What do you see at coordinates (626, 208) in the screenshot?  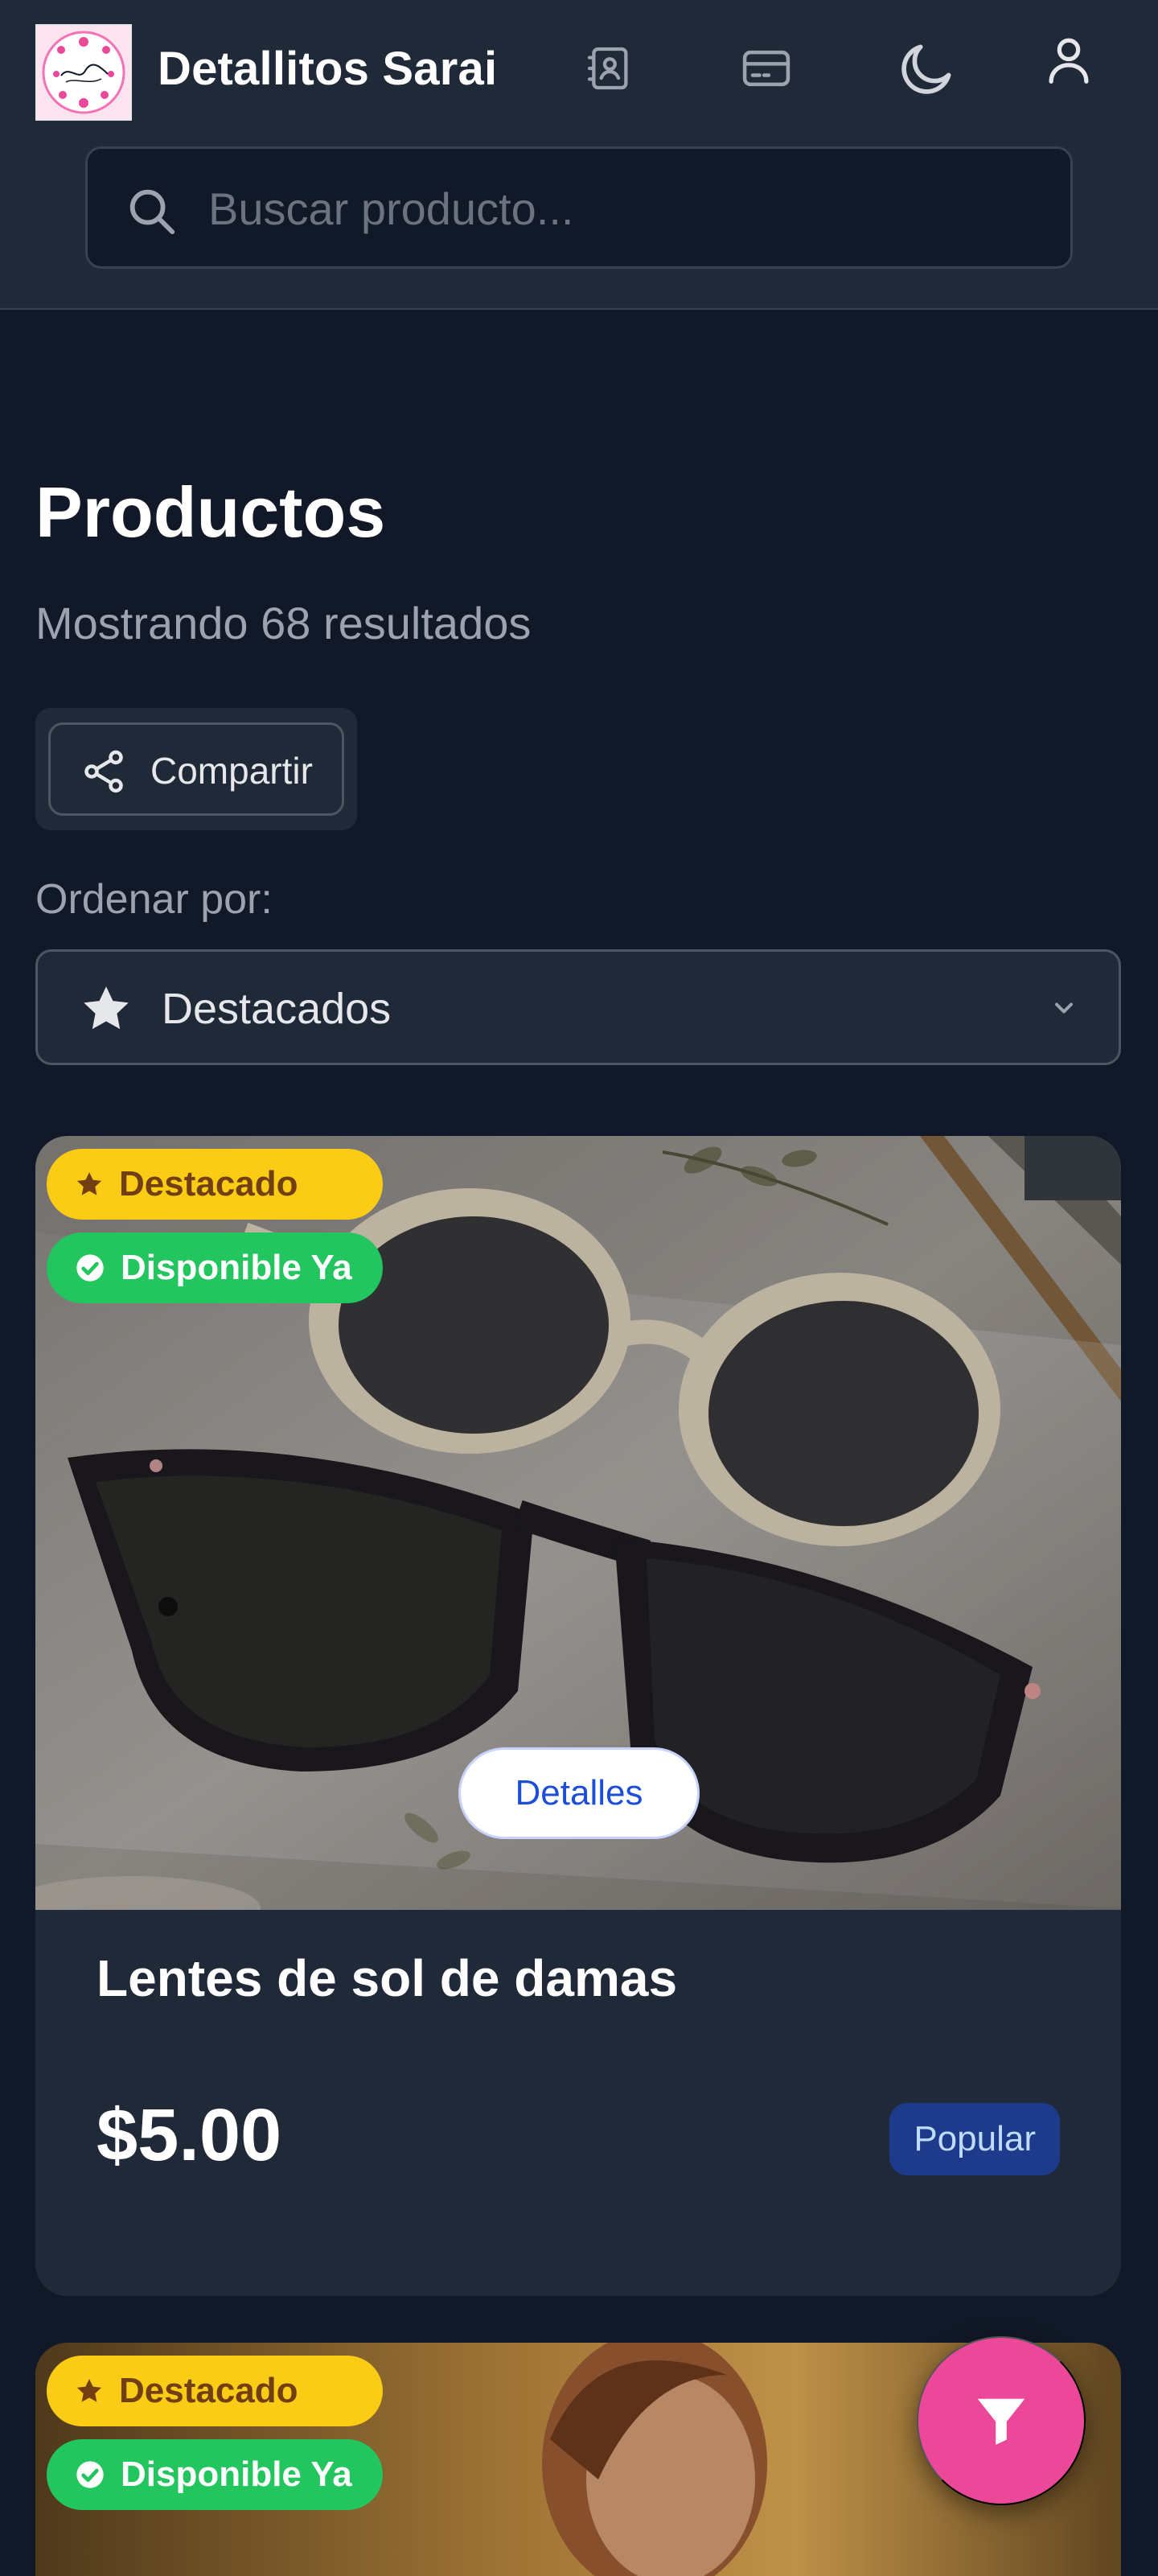 I see `search-input` at bounding box center [626, 208].